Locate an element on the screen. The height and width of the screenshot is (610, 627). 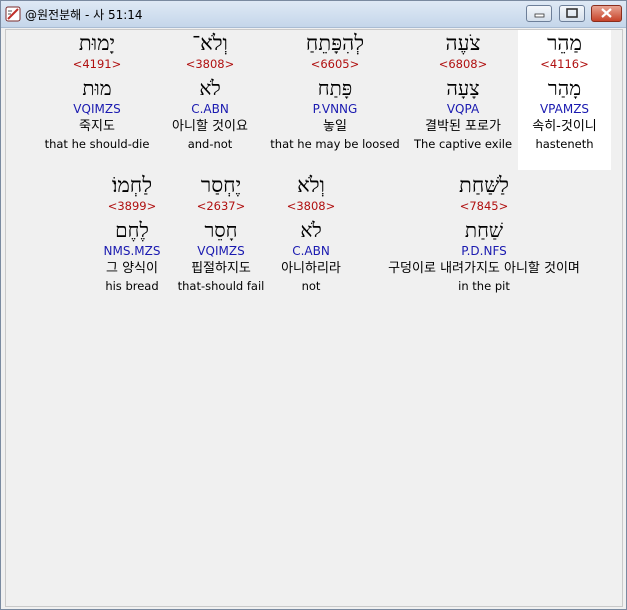
english-gloss: The captive exile is located at coordinates (463, 144).